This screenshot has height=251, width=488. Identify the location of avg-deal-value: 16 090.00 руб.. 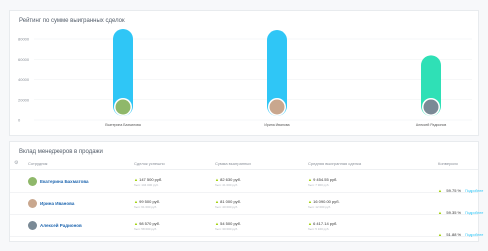
(326, 201).